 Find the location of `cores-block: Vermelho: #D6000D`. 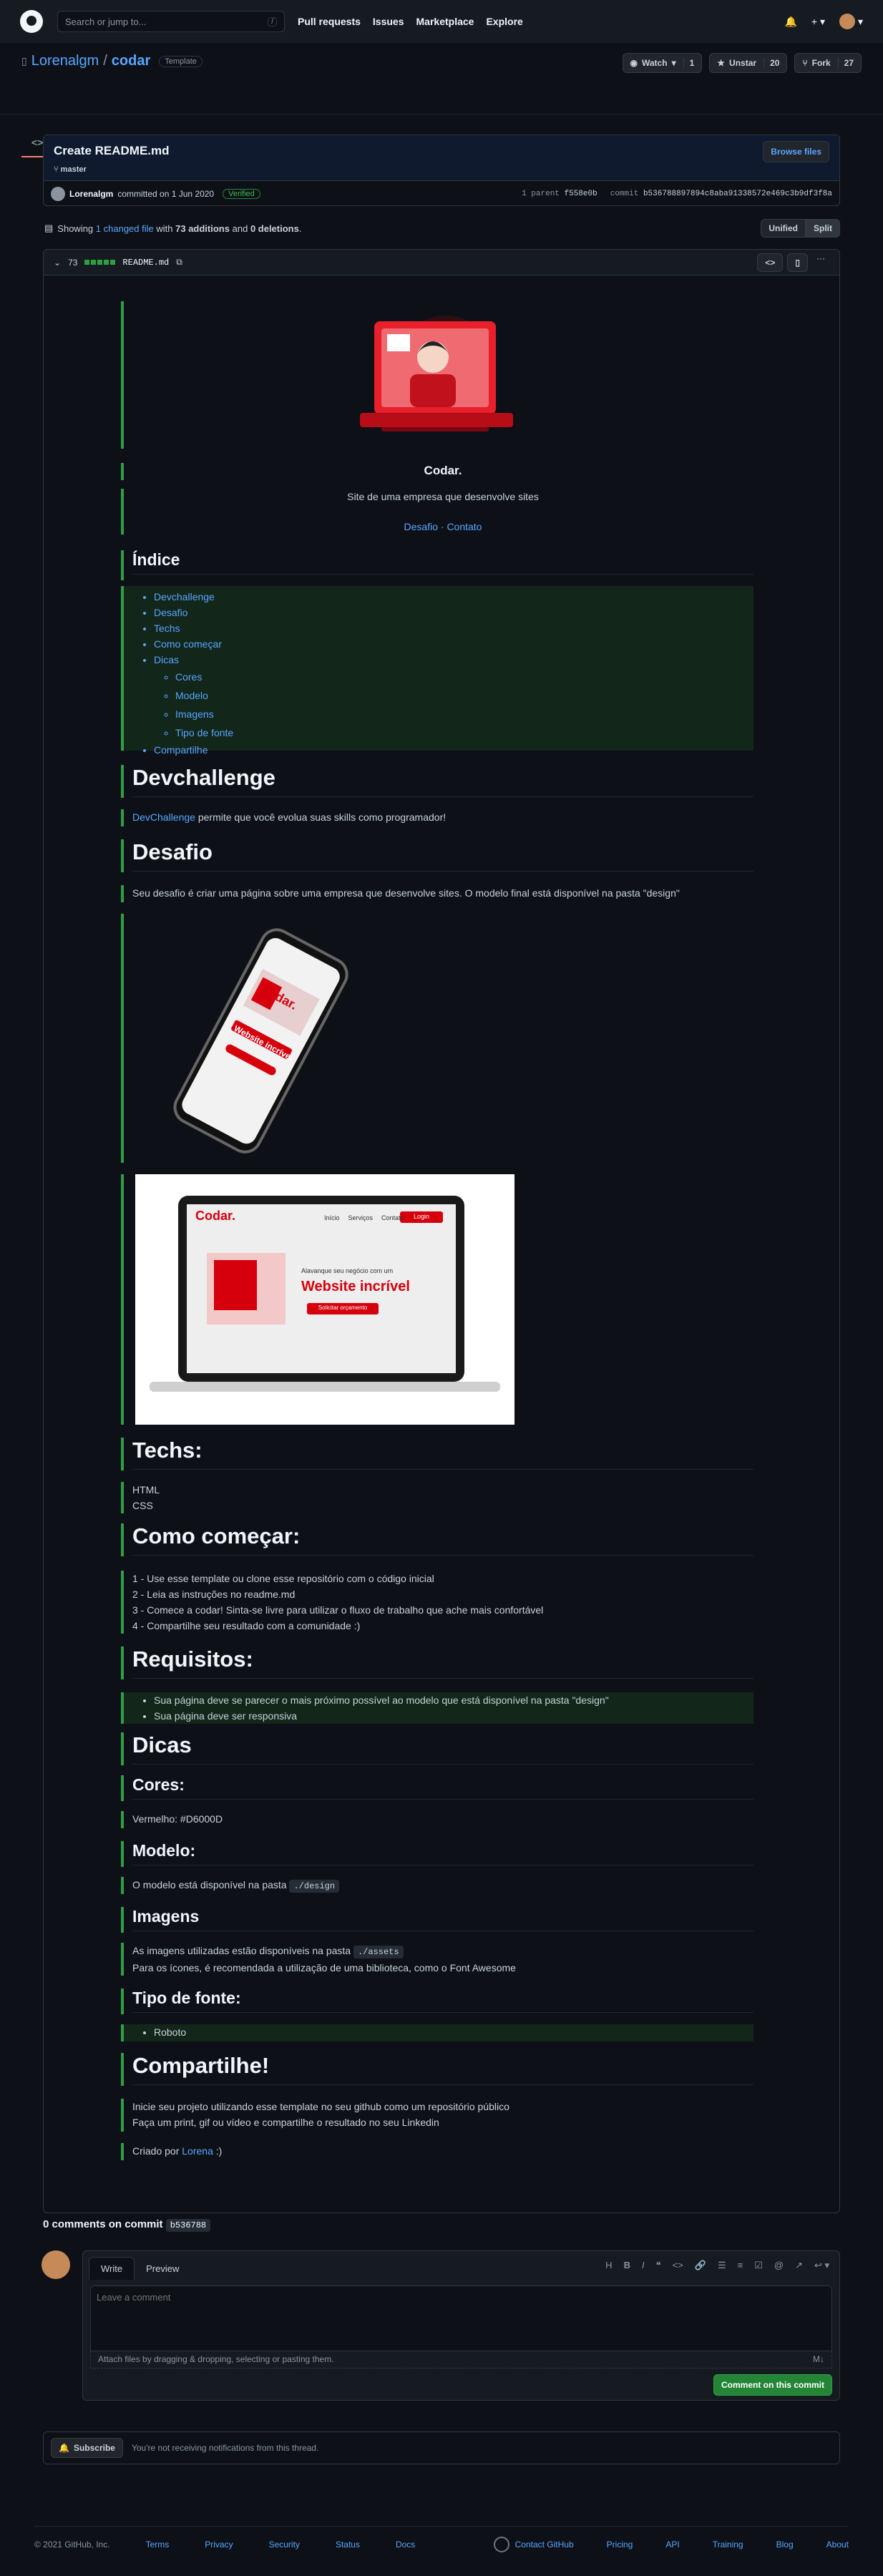

cores-block: Vermelho: #D6000D is located at coordinates (437, 1819).